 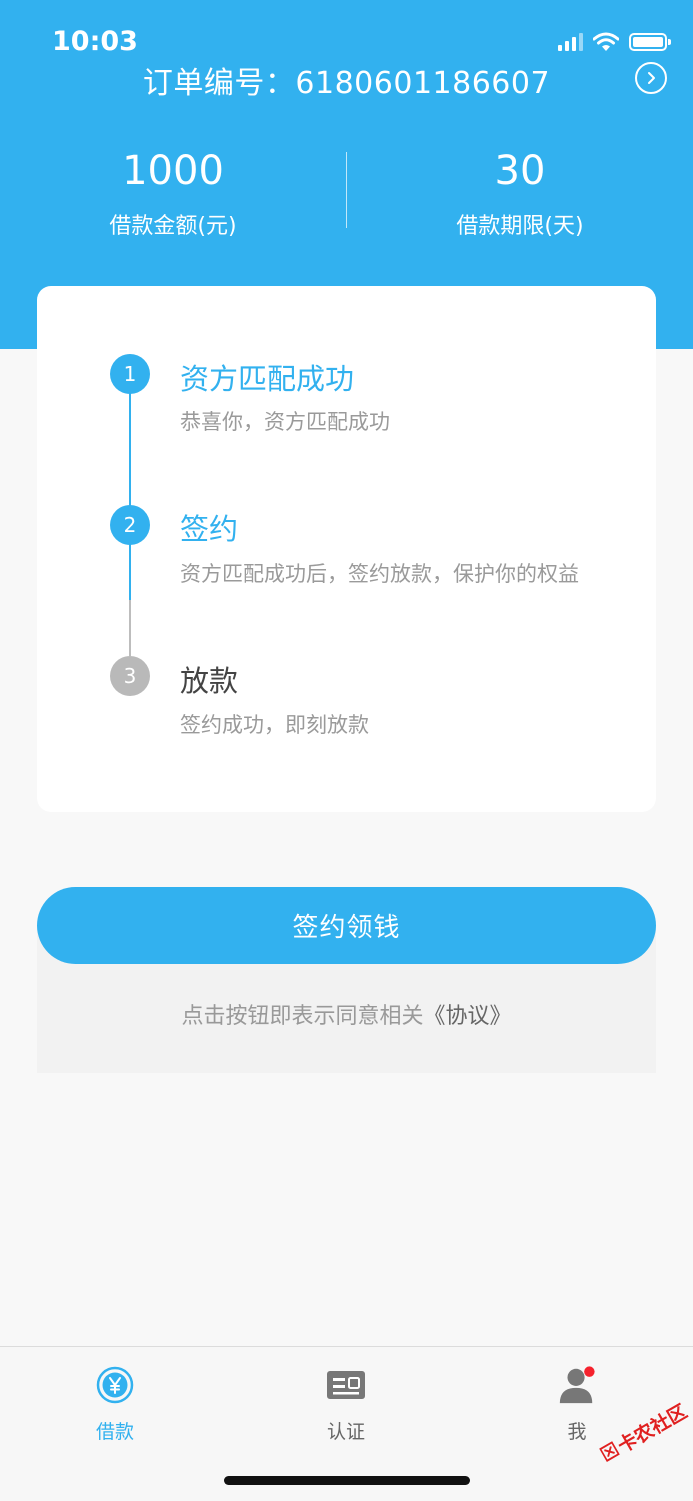 What do you see at coordinates (520, 171) in the screenshot?
I see `loan-term-value: 30` at bounding box center [520, 171].